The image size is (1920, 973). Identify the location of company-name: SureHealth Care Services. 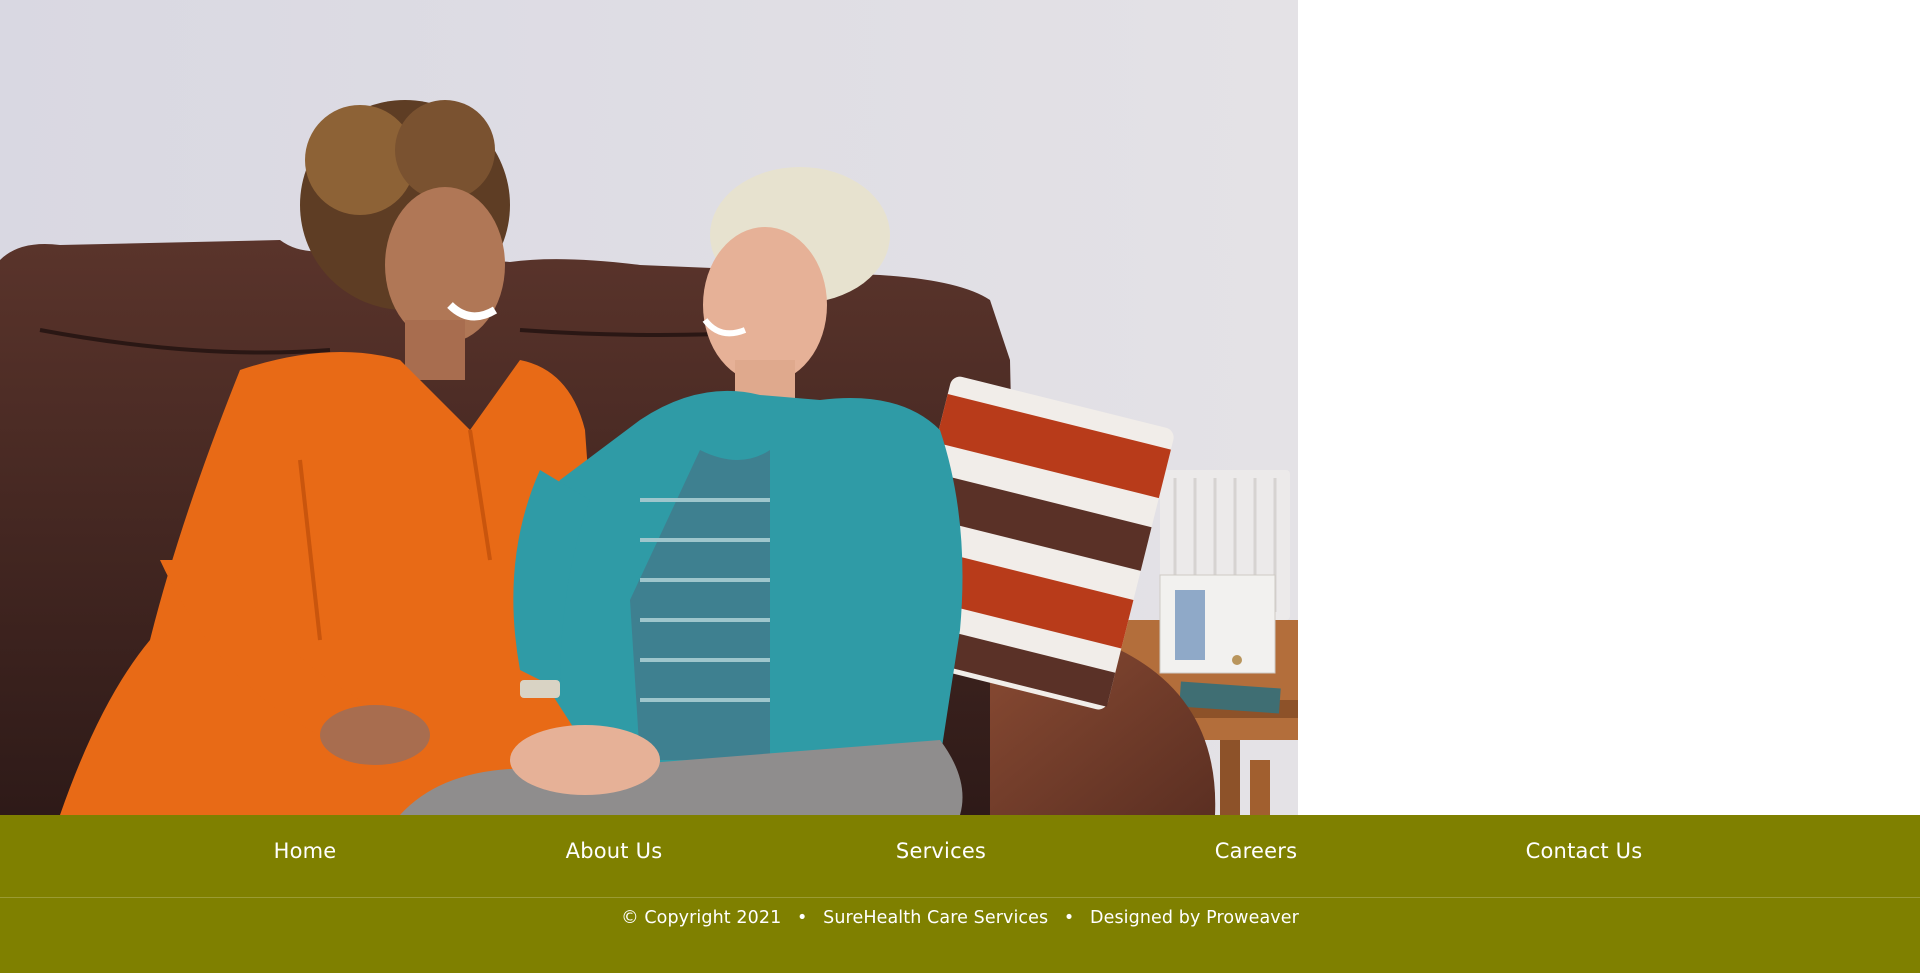
(936, 918).